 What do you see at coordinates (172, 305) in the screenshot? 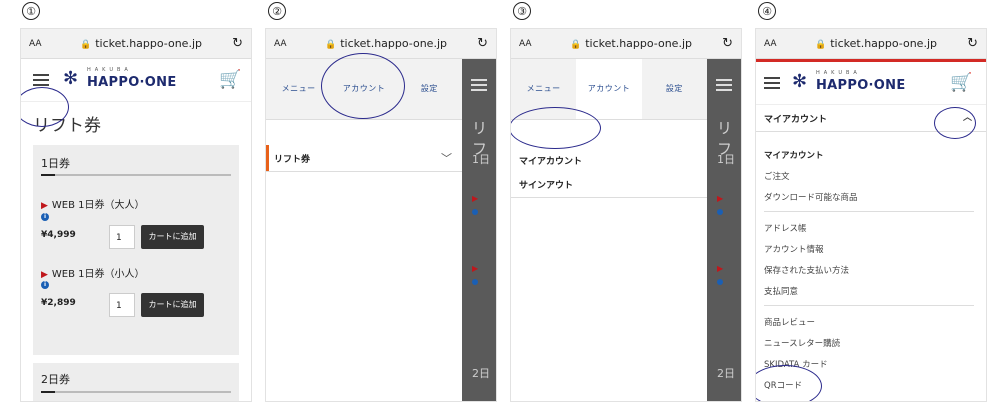
I see `add-to-cart-button-child: カートに追加` at bounding box center [172, 305].